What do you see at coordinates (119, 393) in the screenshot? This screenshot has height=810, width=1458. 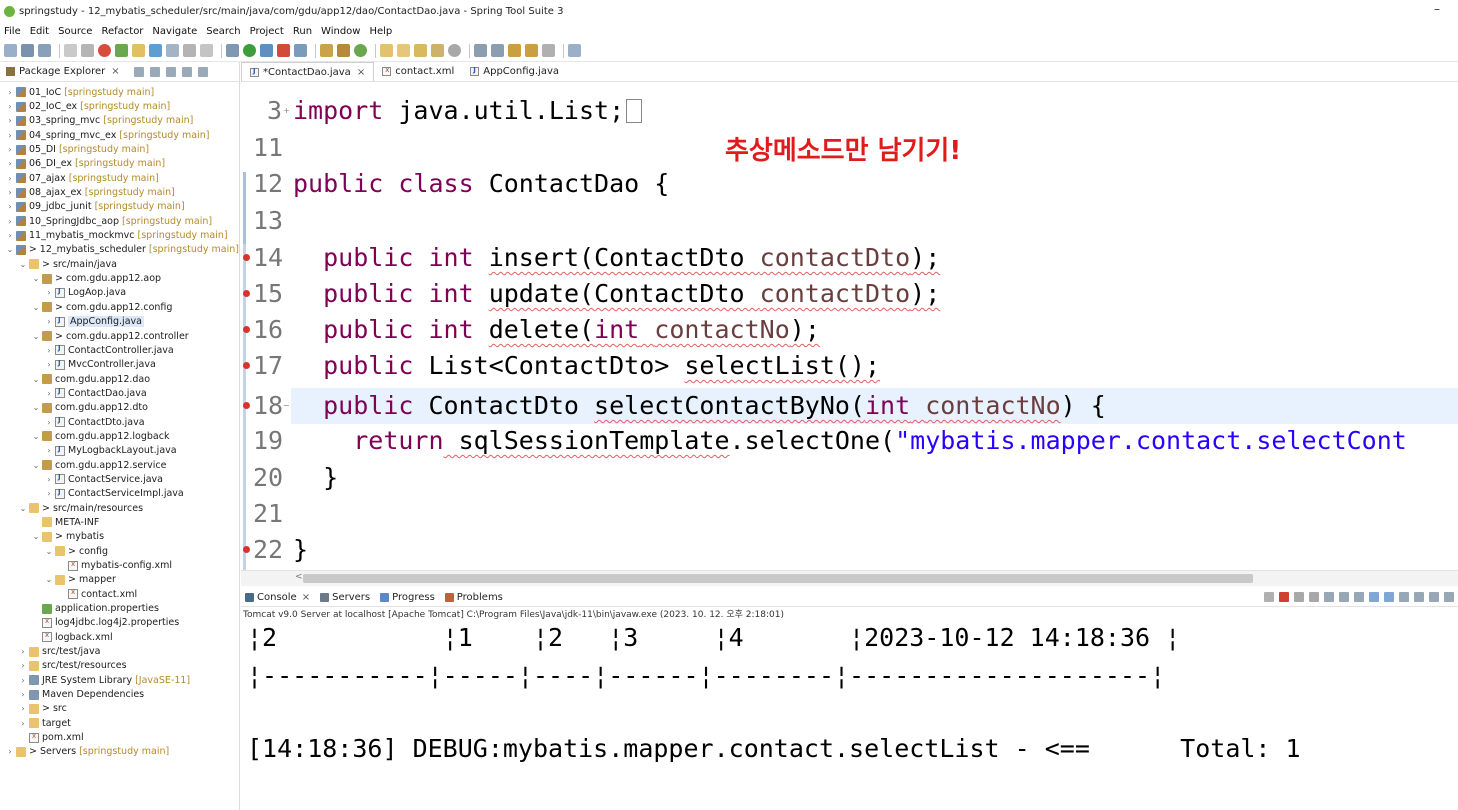 I see `tree-item: › ContactDao.java` at bounding box center [119, 393].